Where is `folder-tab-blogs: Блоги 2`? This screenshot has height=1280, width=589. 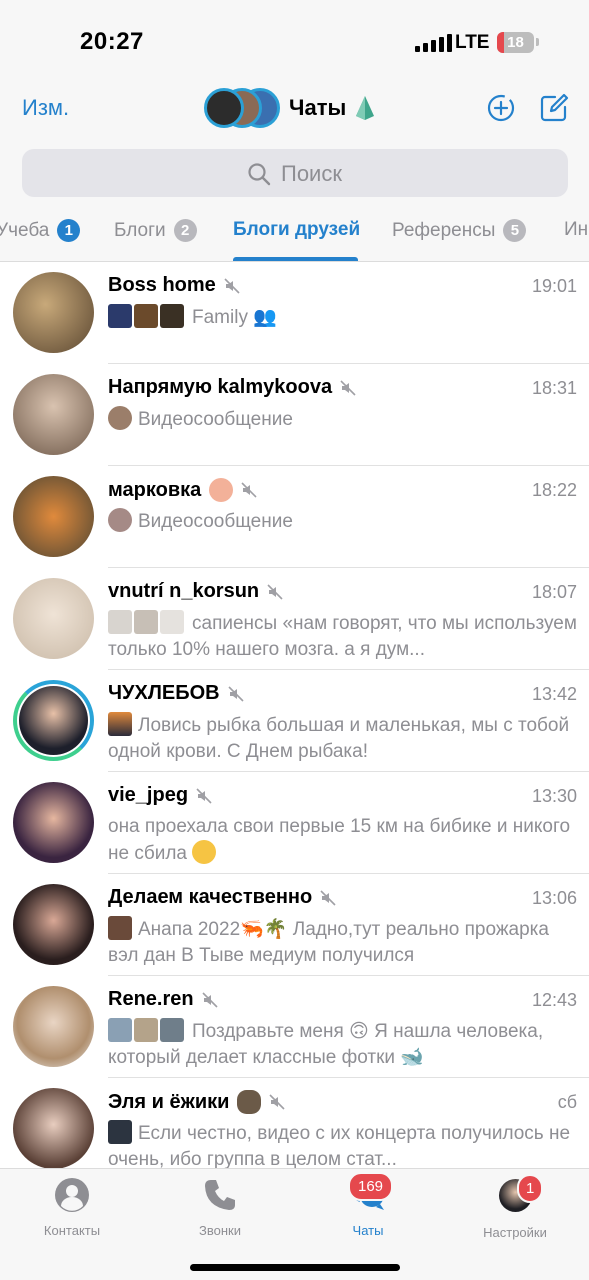
folder-tab-blogs: Блоги 2 is located at coordinates (155, 230).